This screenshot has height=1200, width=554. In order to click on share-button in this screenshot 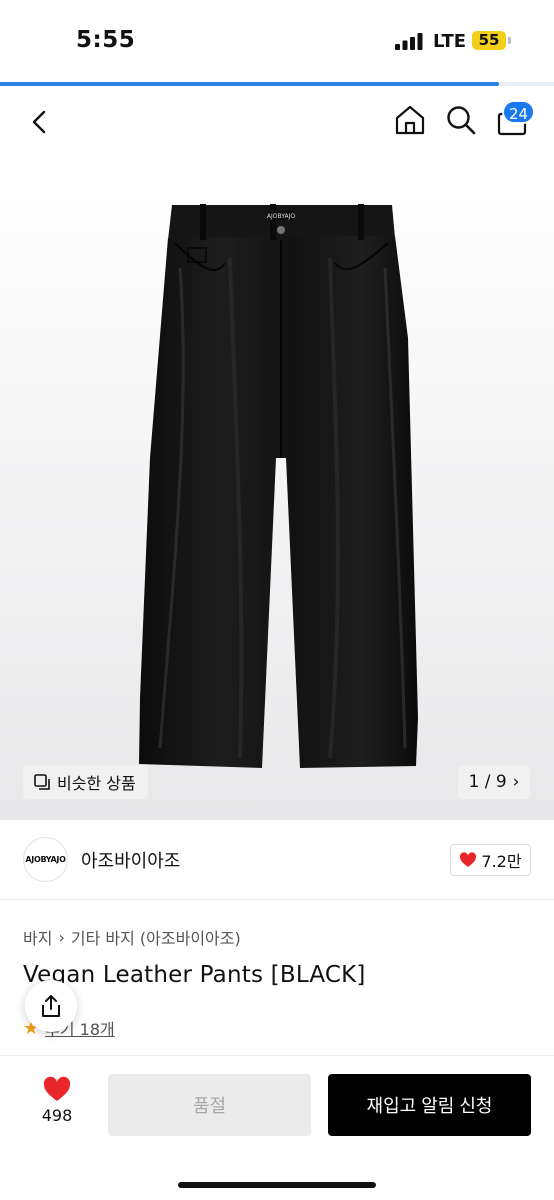, I will do `click(51, 1006)`.